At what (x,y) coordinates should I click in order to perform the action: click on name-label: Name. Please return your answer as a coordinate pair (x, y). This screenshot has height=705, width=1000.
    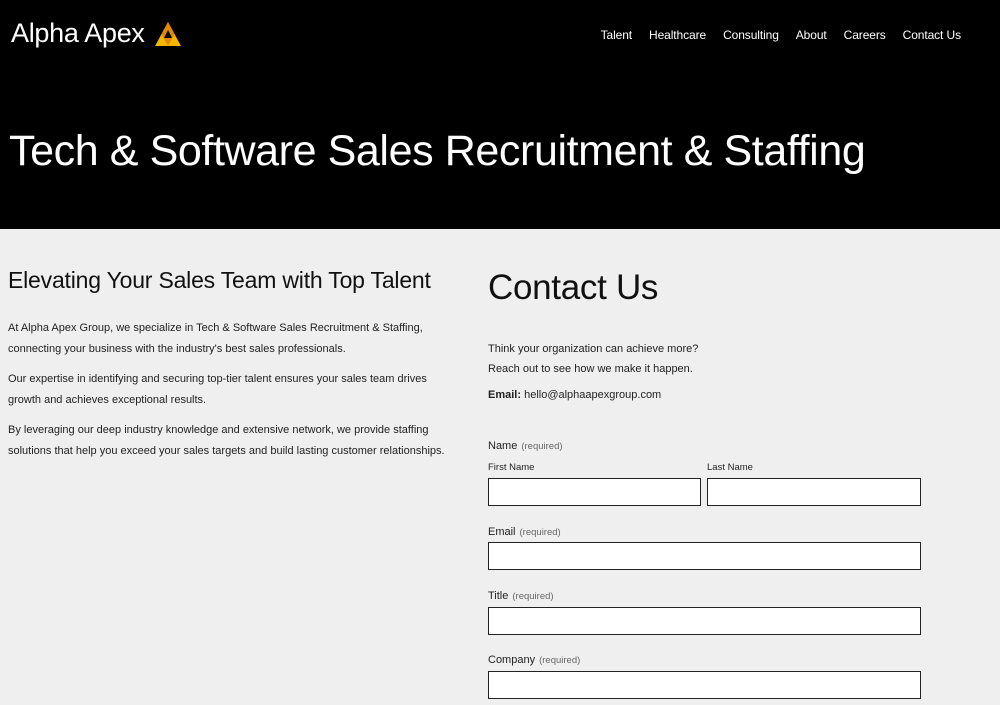
    Looking at the image, I should click on (503, 446).